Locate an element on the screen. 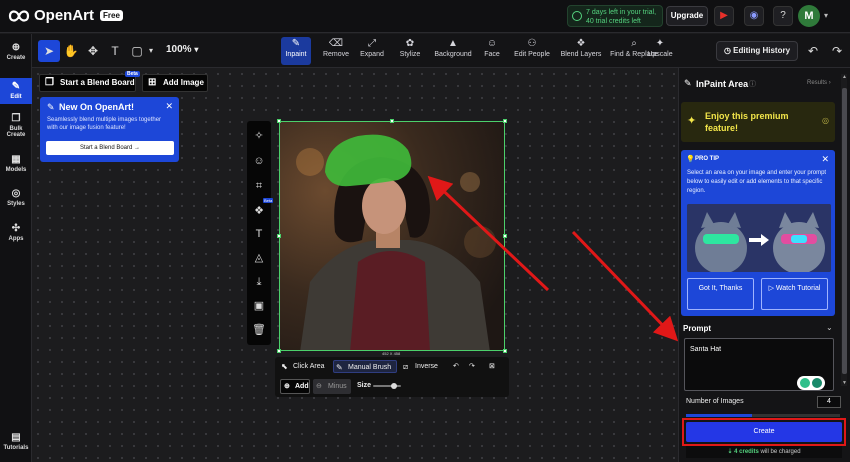 The image size is (850, 462). plan-badge: Free is located at coordinates (111, 15).